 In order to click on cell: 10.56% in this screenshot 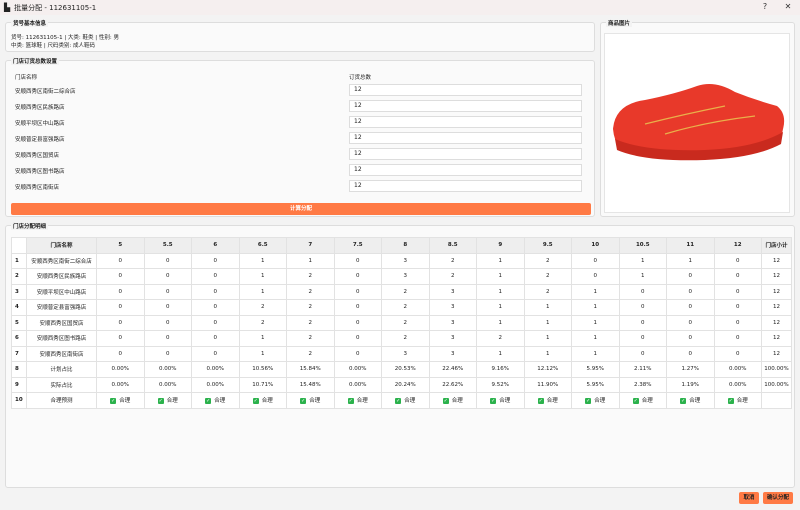, I will do `click(262, 369)`.